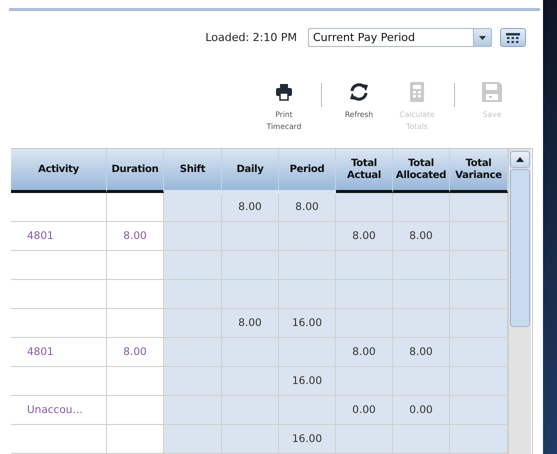 This screenshot has height=454, width=557. I want to click on grid-icon, so click(513, 37).